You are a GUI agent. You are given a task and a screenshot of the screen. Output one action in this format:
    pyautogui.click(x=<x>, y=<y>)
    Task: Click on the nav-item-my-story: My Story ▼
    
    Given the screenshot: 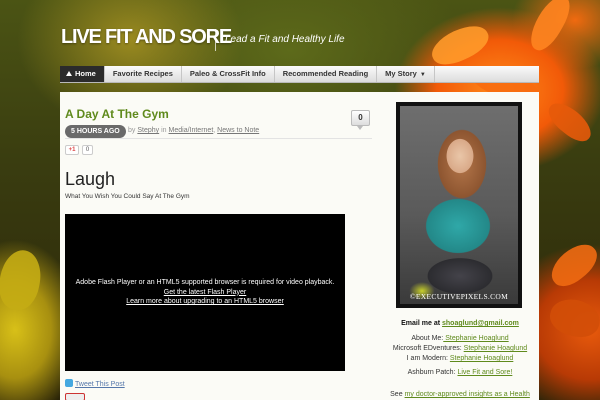 What is the action you would take?
    pyautogui.click(x=406, y=74)
    